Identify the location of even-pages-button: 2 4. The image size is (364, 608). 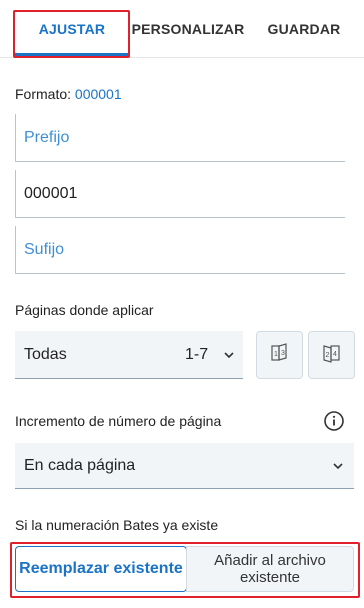
(331, 355).